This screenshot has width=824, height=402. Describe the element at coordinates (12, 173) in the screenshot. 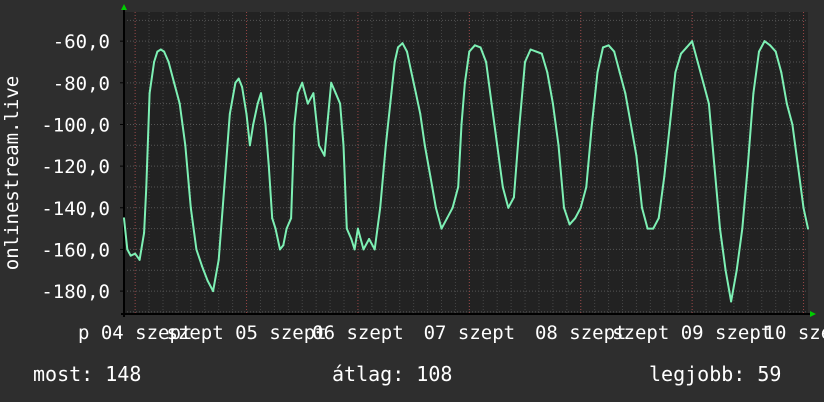

I see `y-axis-label: onlinestream.live` at that location.